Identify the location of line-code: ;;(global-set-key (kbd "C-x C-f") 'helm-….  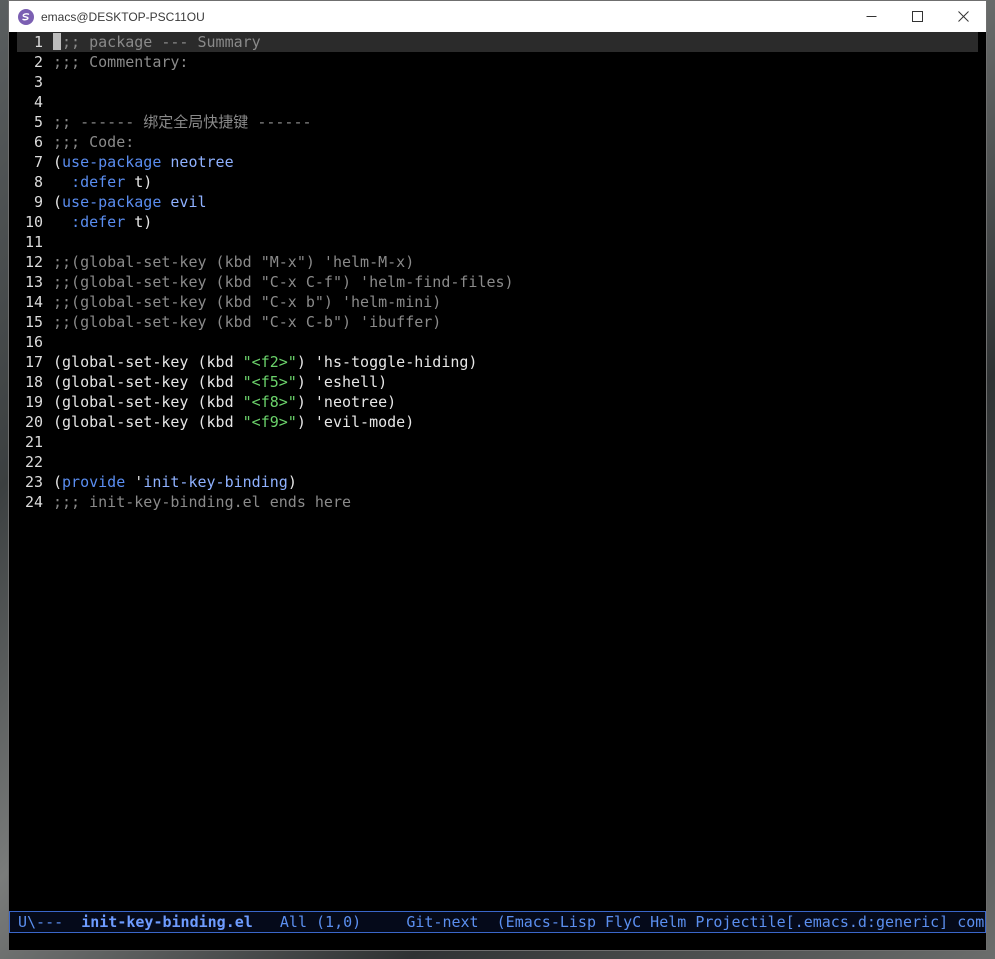
(283, 282).